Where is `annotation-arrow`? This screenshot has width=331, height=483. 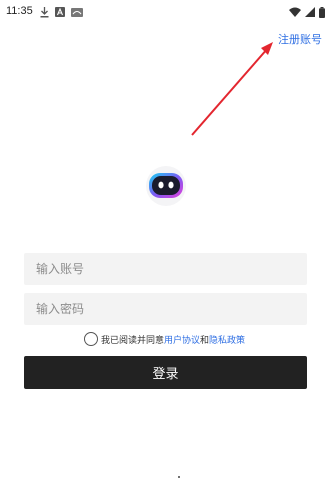 annotation-arrow is located at coordinates (232, 89).